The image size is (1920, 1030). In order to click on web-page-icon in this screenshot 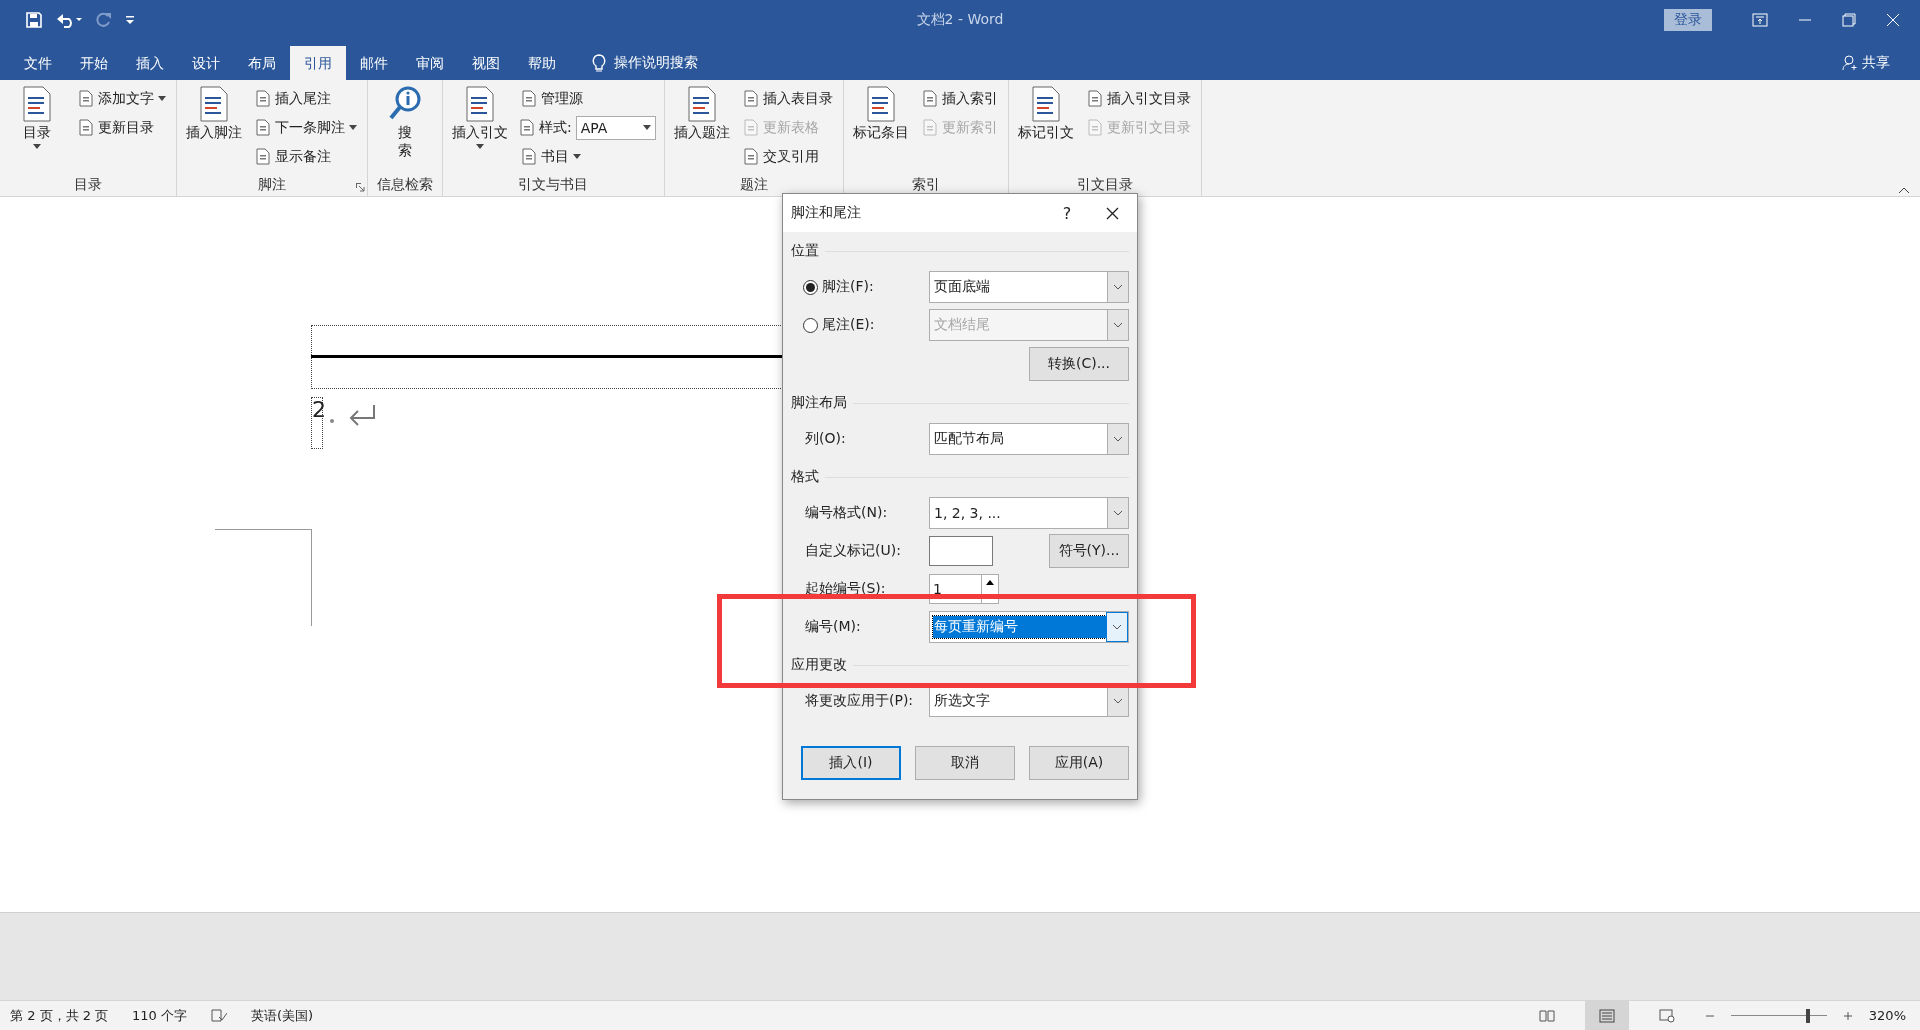, I will do `click(1666, 1015)`.